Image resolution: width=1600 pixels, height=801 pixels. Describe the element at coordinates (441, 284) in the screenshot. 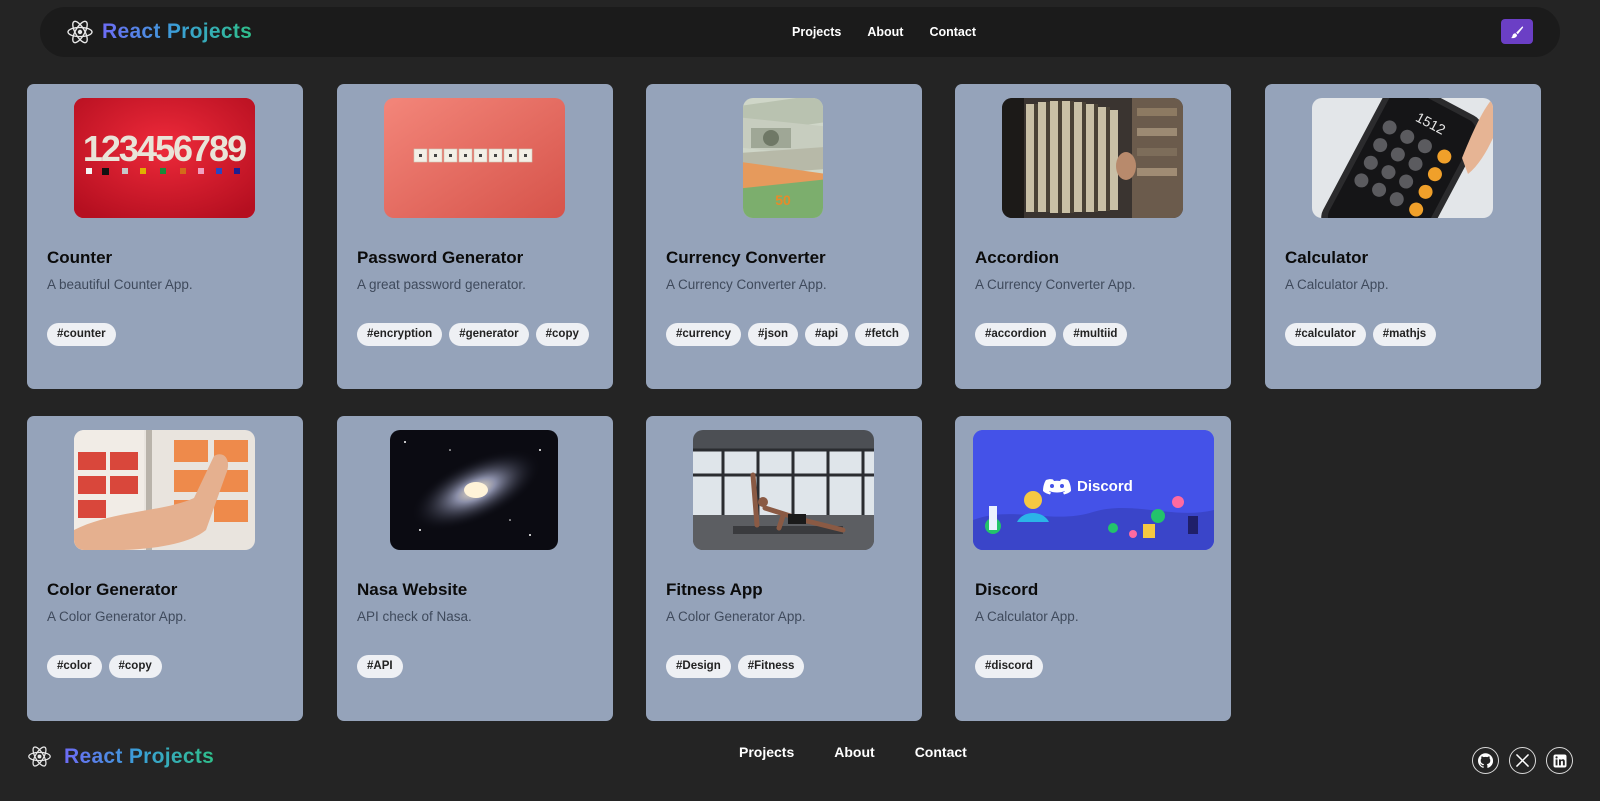

I see `project-description: A great password generator.` at that location.